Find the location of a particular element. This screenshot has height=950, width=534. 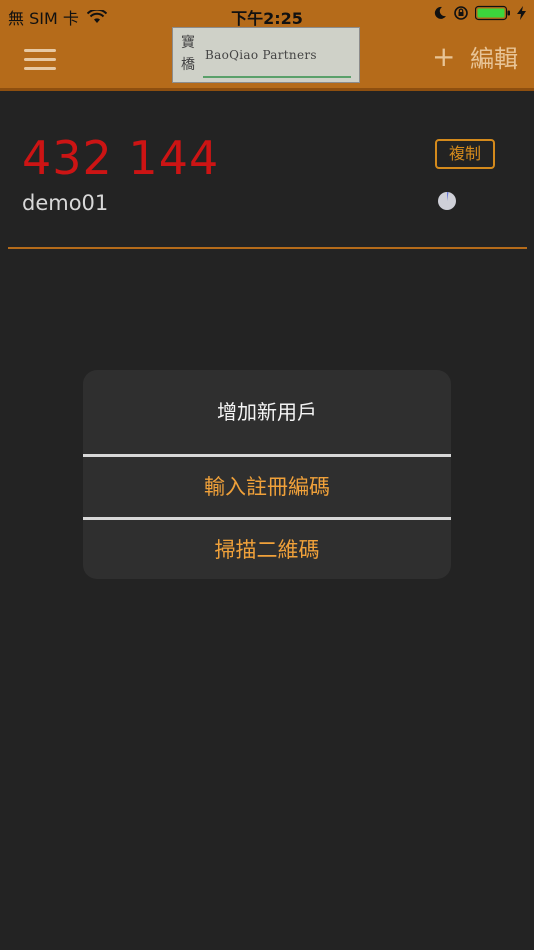

scan-qr-code-button: 掃描二維碼 is located at coordinates (267, 549).